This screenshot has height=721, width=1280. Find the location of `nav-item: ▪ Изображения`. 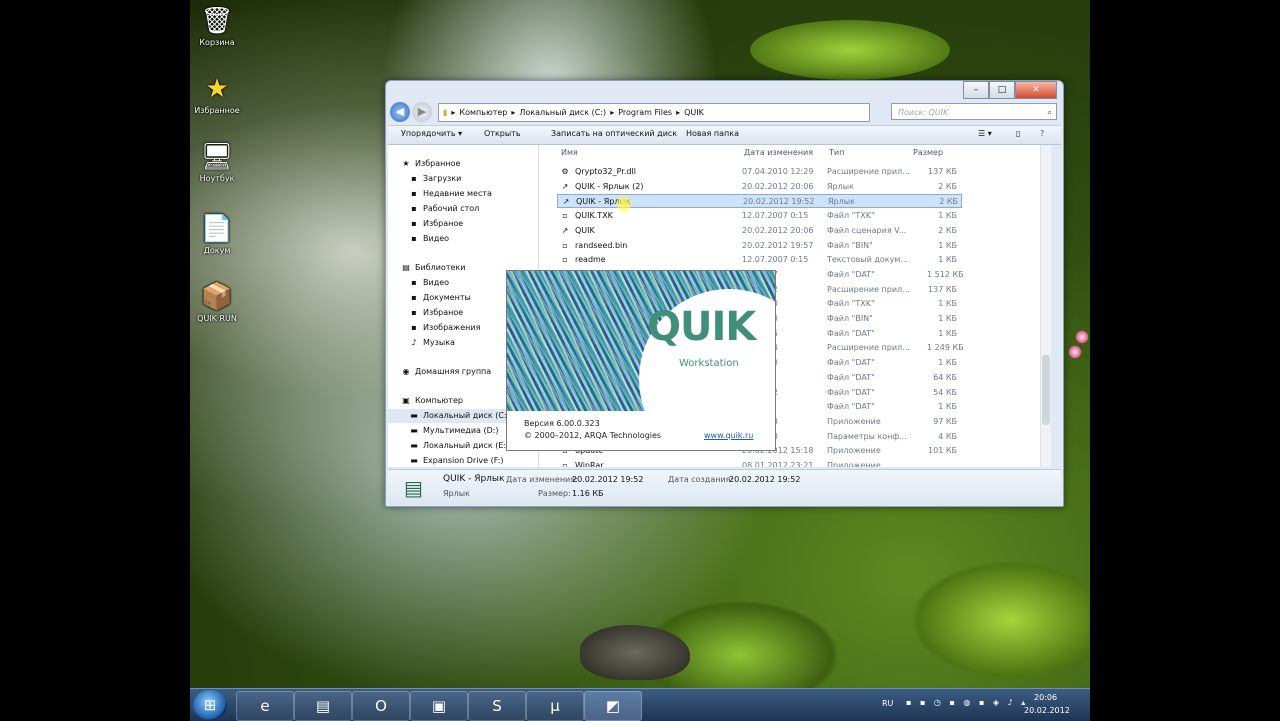

nav-item: ▪ Изображения is located at coordinates (434, 328).